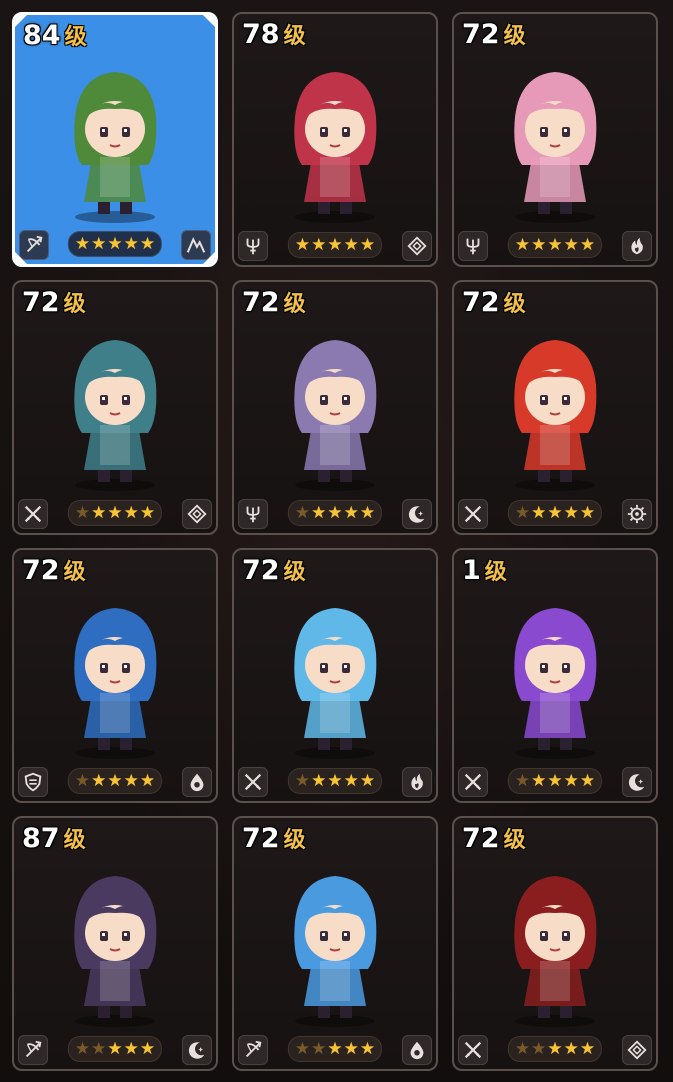  Describe the element at coordinates (197, 782) in the screenshot. I see `water-icon` at that location.